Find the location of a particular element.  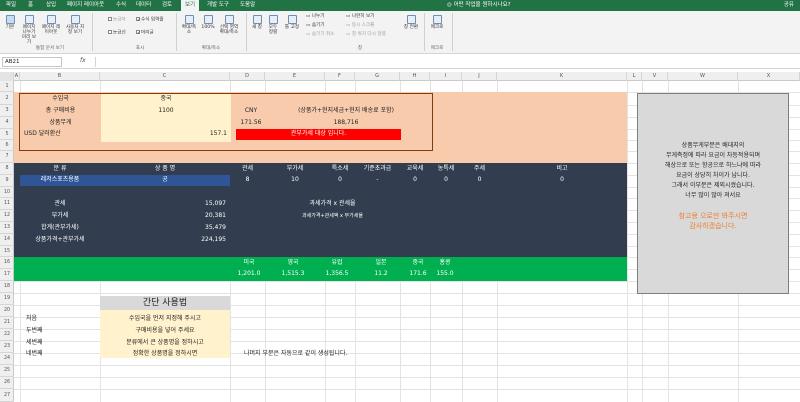

new-window-label: 새 창 is located at coordinates (257, 27).